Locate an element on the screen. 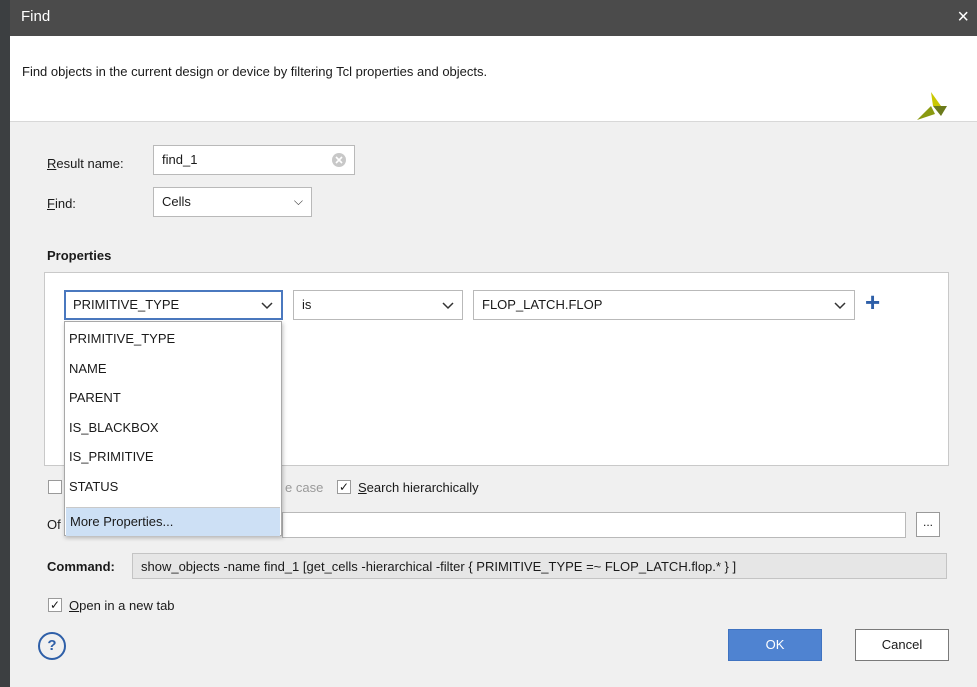 The width and height of the screenshot is (977, 687). match-case-checkbox is located at coordinates (55, 487).